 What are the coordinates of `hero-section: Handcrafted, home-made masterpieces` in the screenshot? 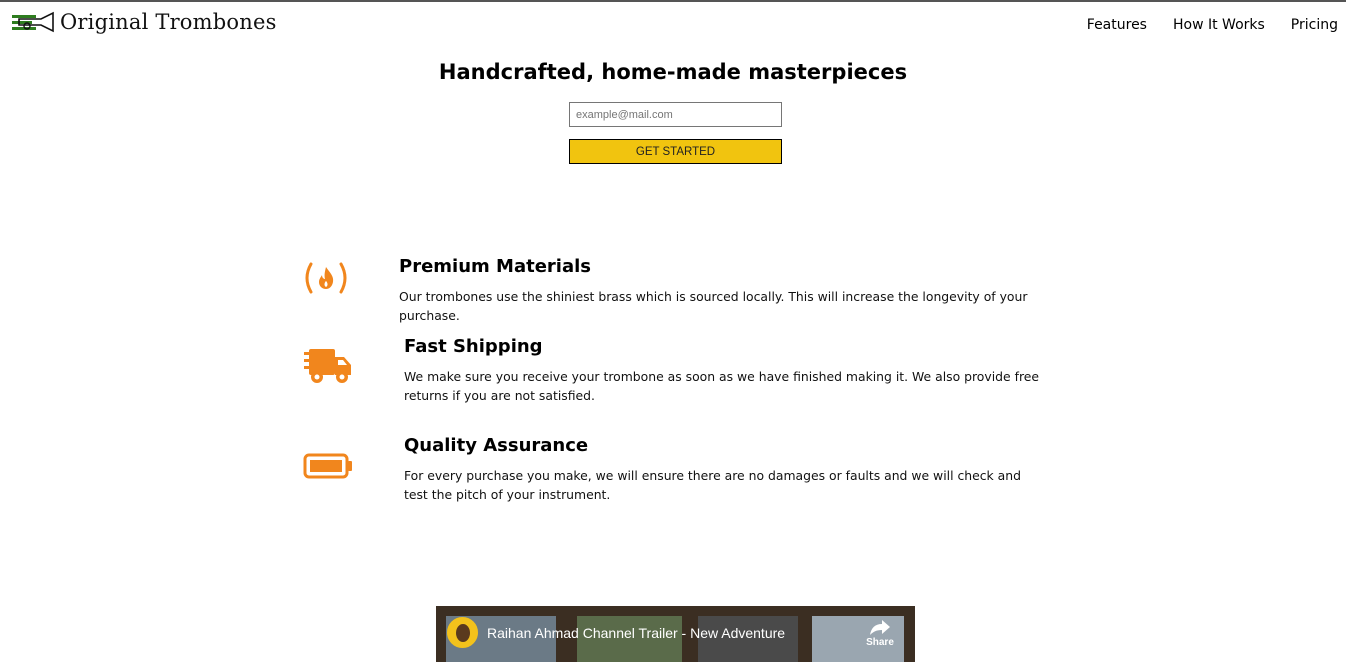 It's located at (673, 72).